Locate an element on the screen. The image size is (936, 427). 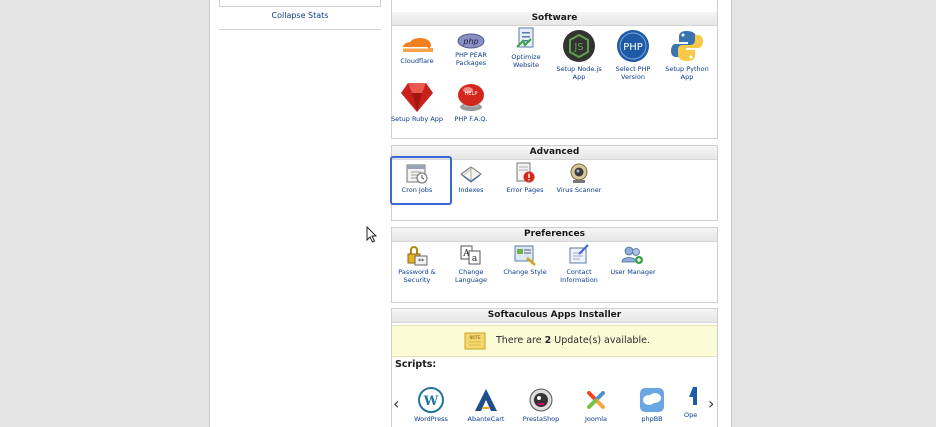
language-icon: A a is located at coordinates (470, 255).